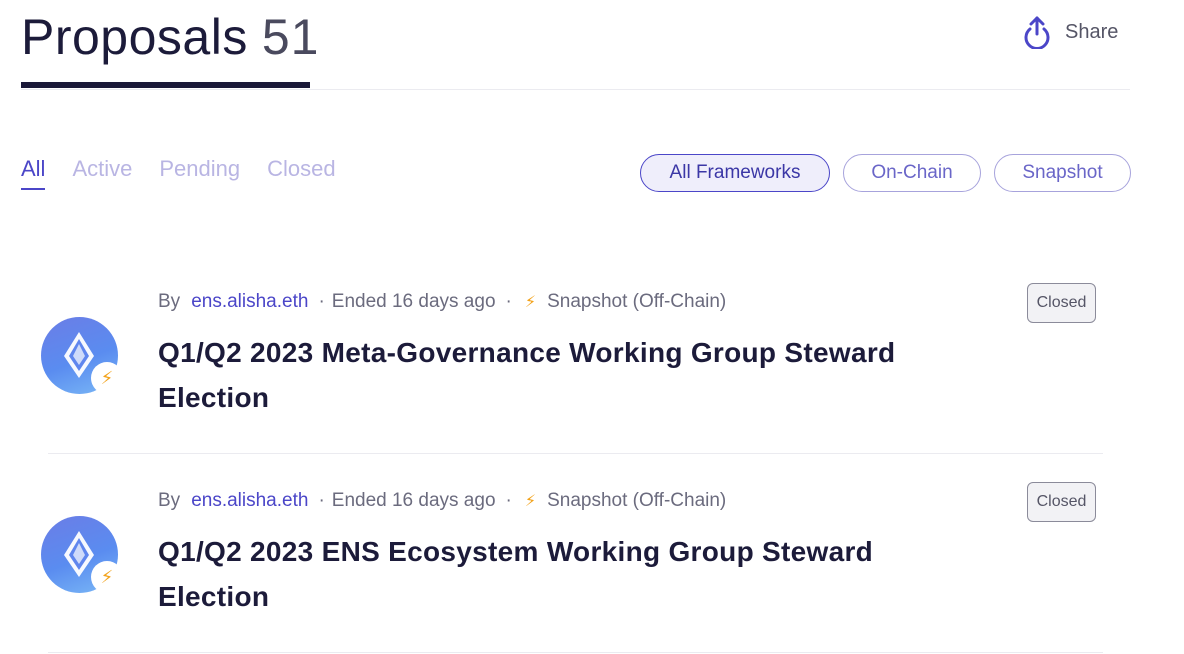 This screenshot has width=1184, height=654. I want to click on status-tabs: All Active Pending Closed, so click(192, 173).